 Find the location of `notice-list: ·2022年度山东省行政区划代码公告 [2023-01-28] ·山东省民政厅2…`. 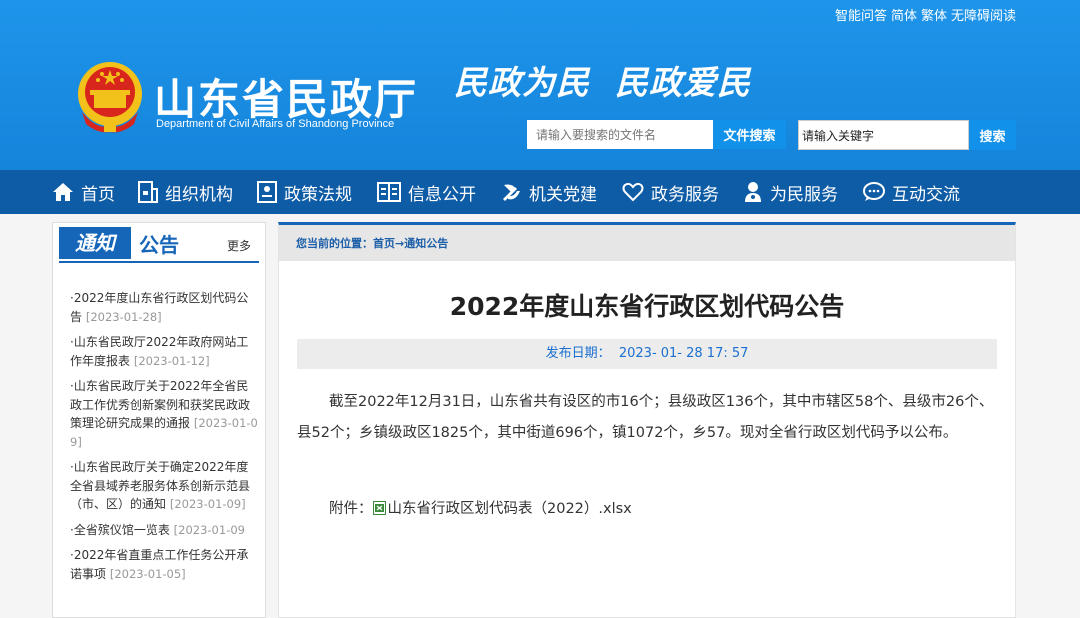

notice-list: ·2022年度山东省行政区划代码公告 [2023-01-28] ·山东省民政厅2… is located at coordinates (165, 439).